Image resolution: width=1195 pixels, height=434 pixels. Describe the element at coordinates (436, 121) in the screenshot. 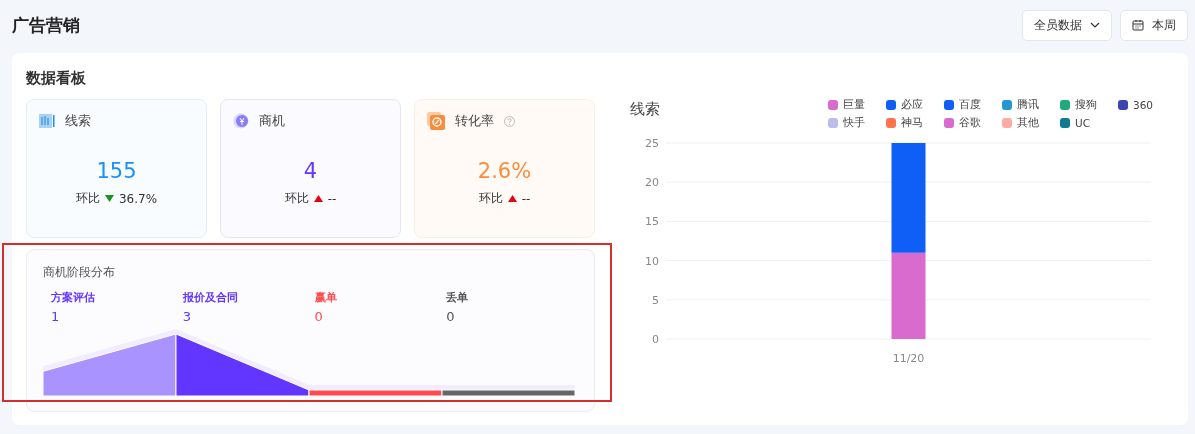

I see `gauge-icon` at that location.